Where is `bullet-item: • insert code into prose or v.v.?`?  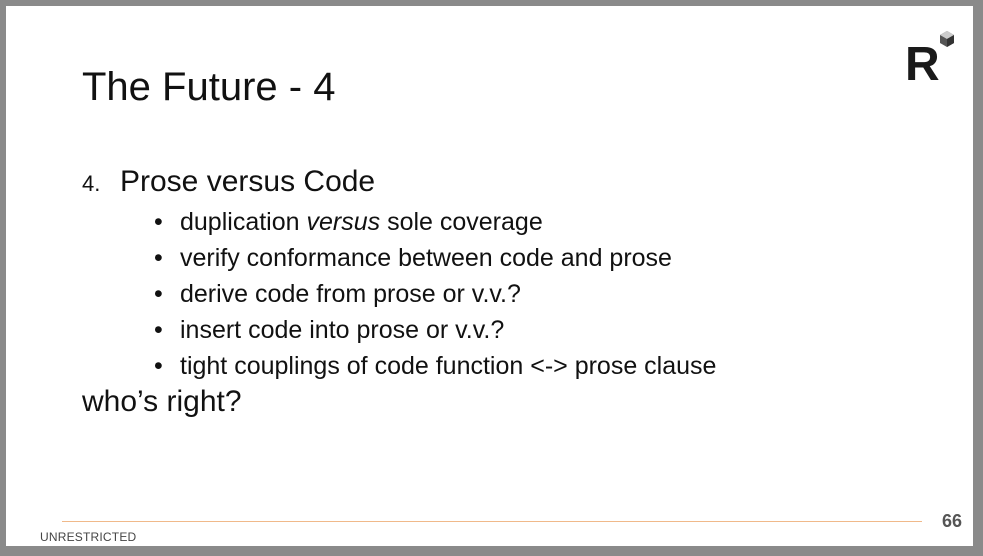
bullet-item: • insert code into prose or v.v.? is located at coordinates (435, 330).